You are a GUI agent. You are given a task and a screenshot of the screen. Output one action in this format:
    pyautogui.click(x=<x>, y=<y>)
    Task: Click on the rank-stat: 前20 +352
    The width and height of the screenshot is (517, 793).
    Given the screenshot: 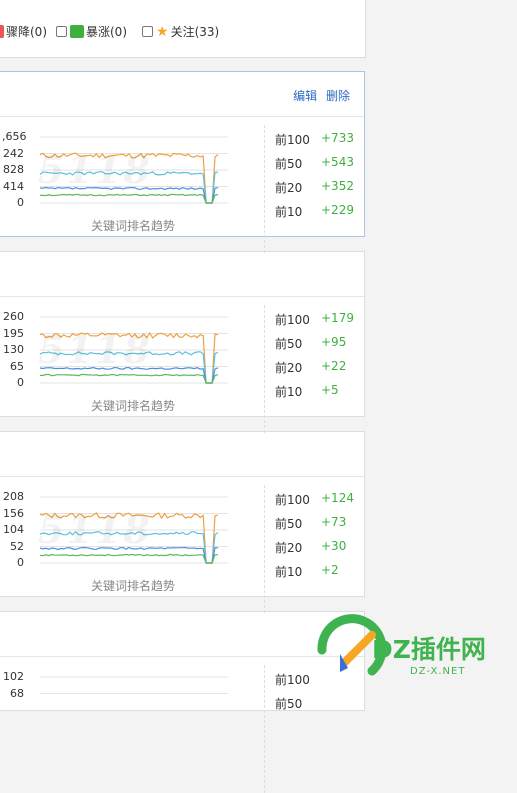 What is the action you would take?
    pyautogui.click(x=314, y=187)
    